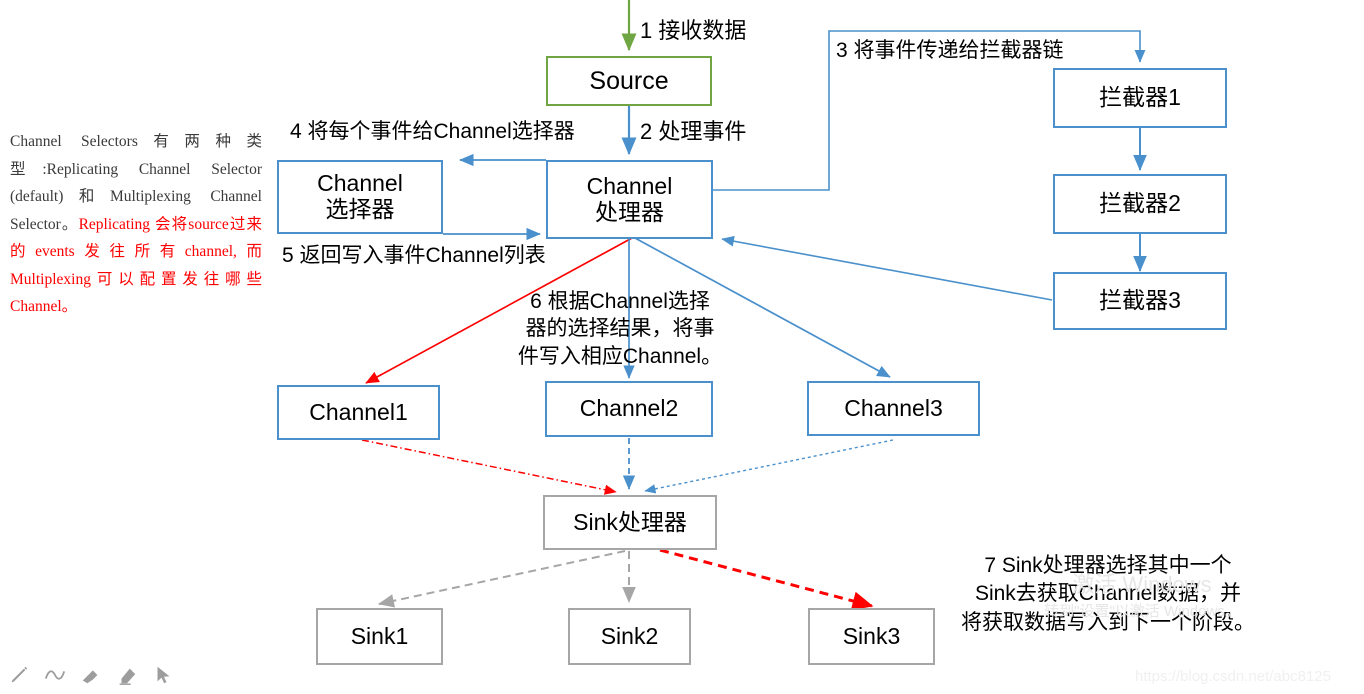 Image resolution: width=1364 pixels, height=694 pixels. I want to click on node-source: Source, so click(629, 81).